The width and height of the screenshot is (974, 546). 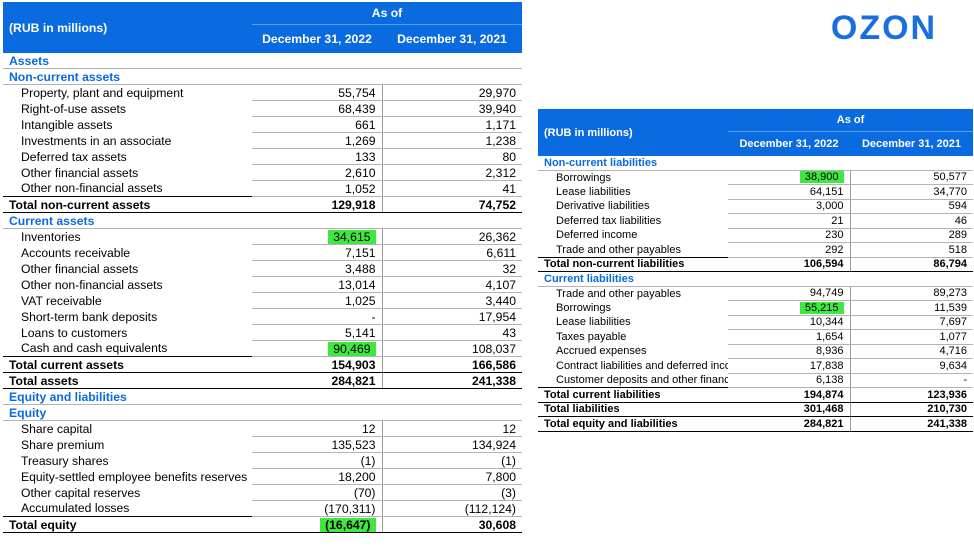 What do you see at coordinates (373, 316) in the screenshot?
I see `value-2022-text: -` at bounding box center [373, 316].